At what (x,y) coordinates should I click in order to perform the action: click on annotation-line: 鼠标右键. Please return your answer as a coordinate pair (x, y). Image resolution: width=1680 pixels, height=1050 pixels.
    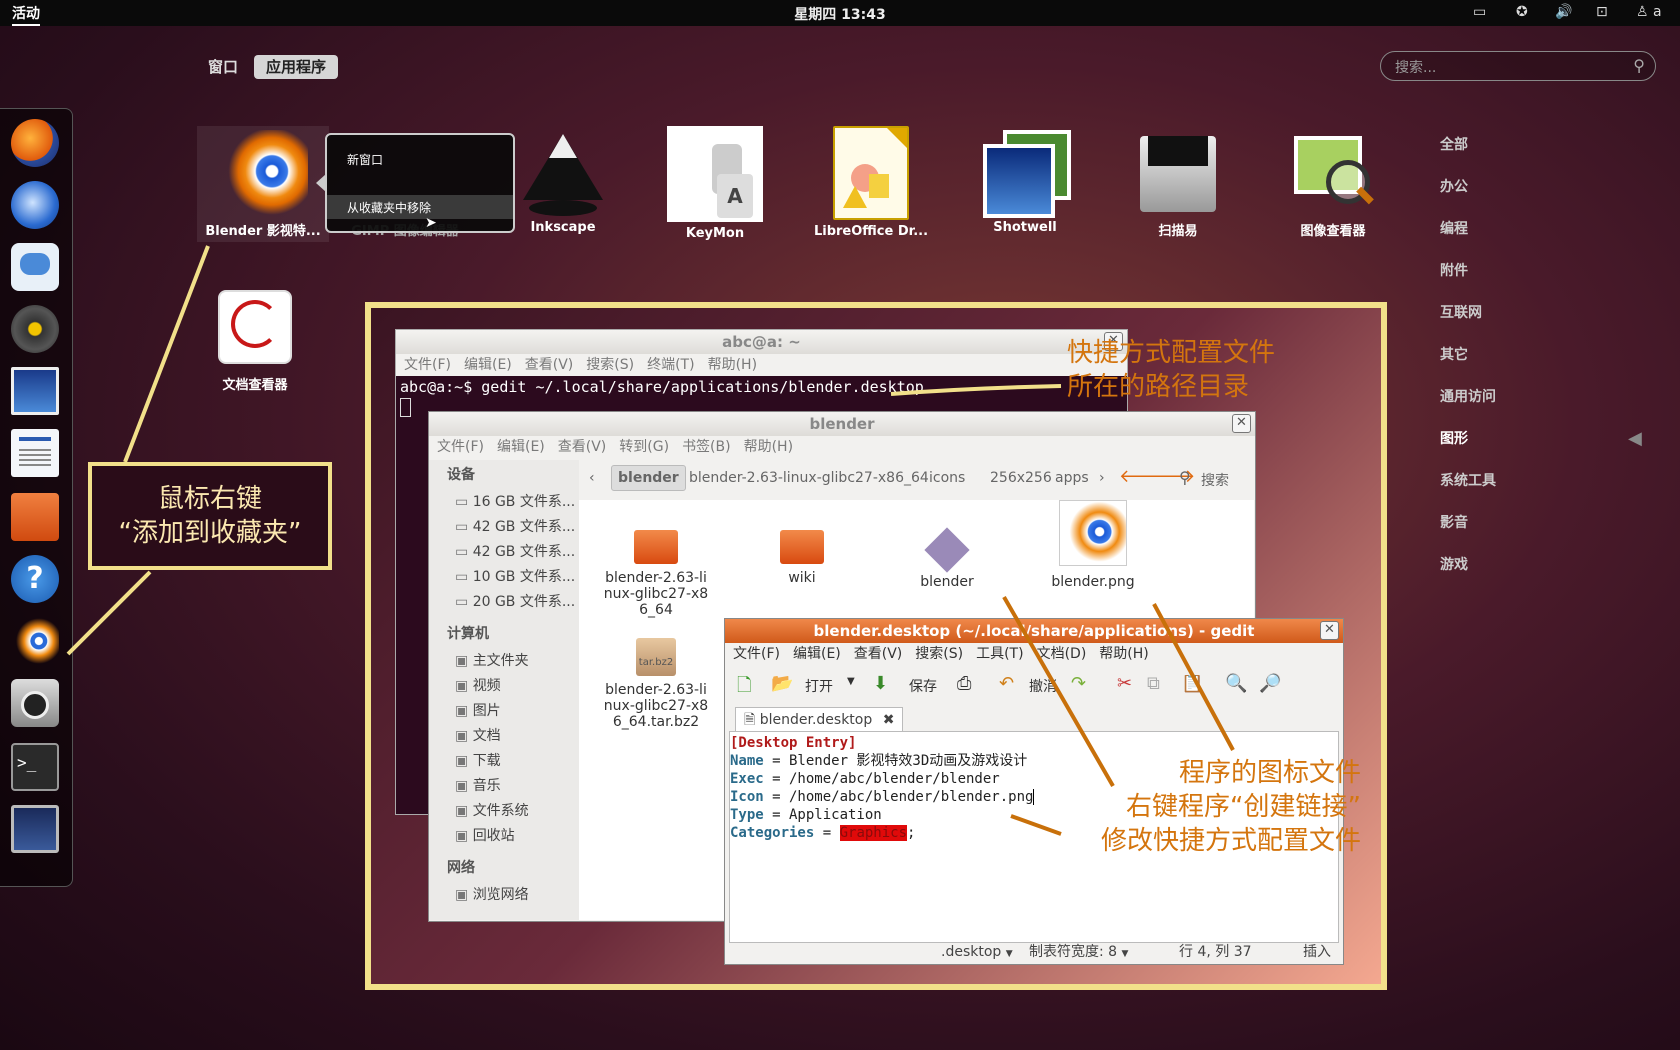
    Looking at the image, I should click on (209, 499).